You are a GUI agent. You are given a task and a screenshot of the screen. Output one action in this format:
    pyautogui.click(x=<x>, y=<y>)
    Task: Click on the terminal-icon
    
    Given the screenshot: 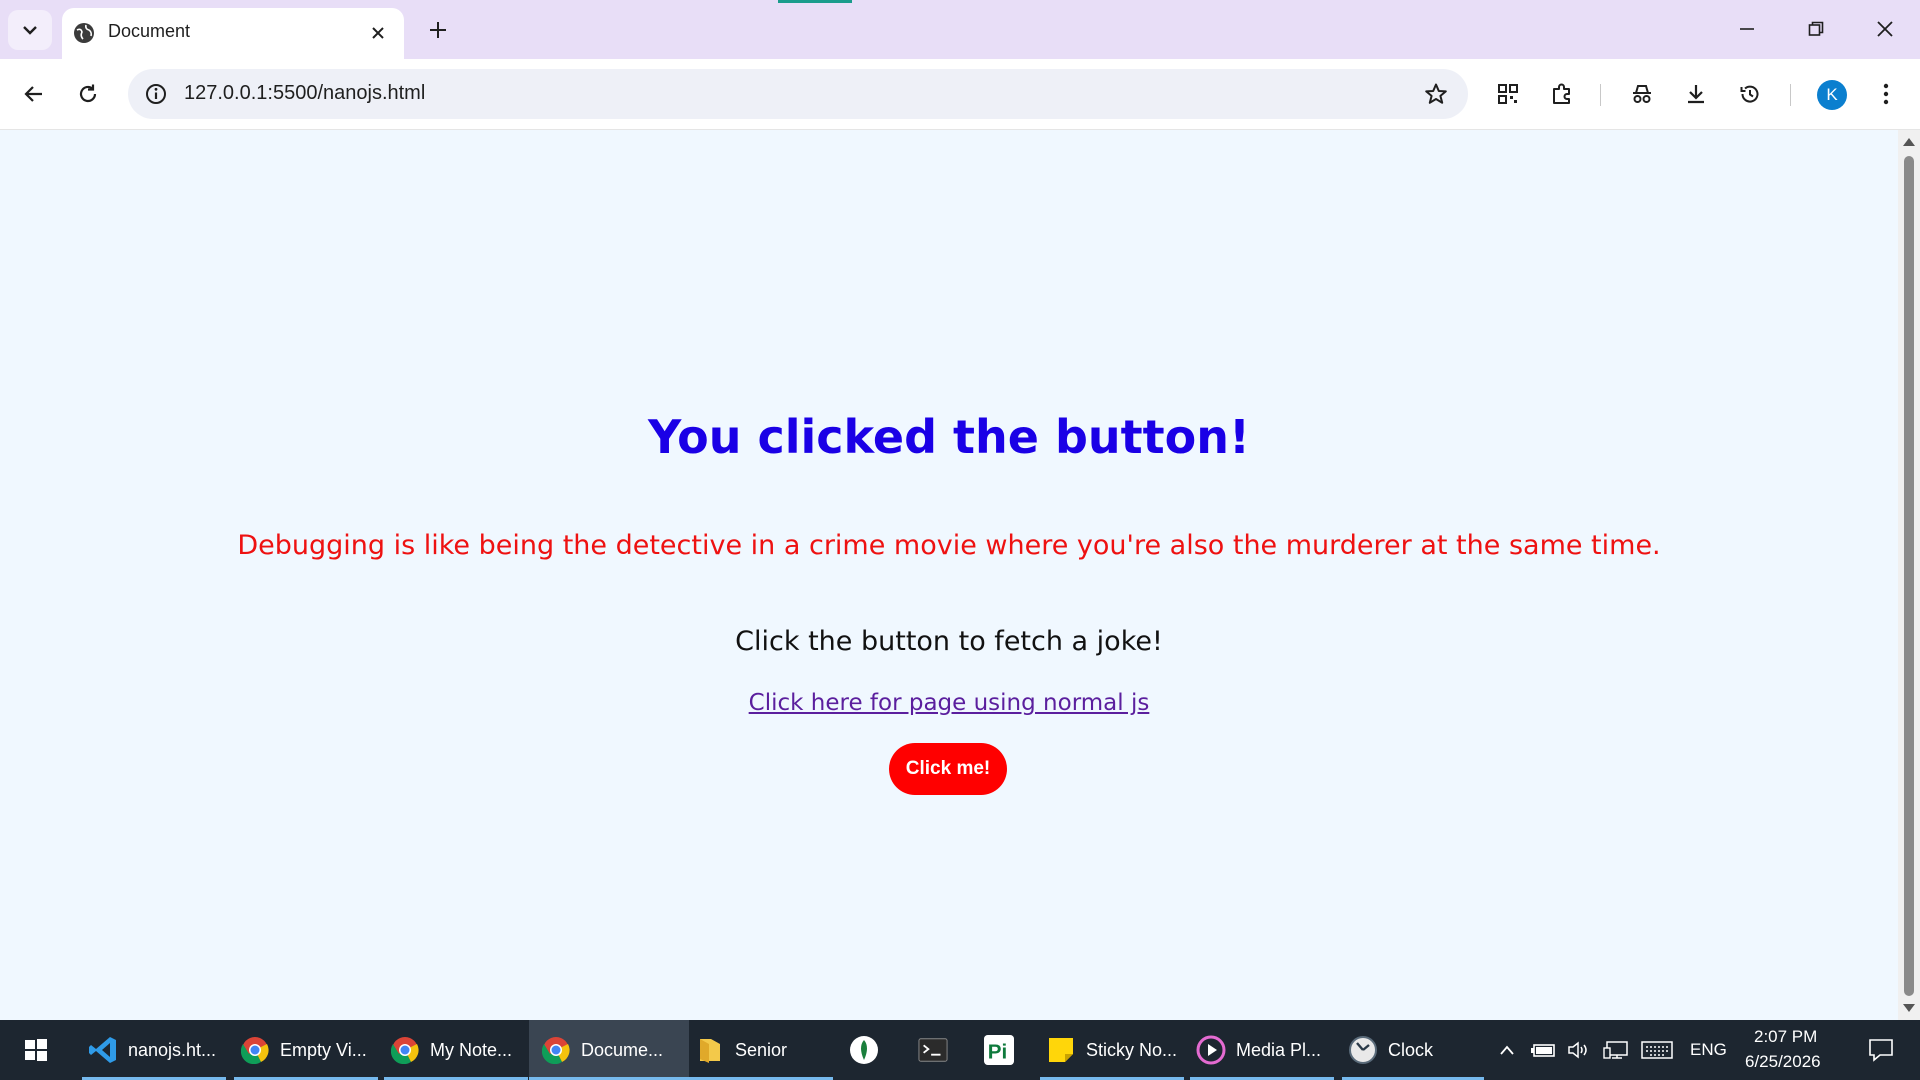 What is the action you would take?
    pyautogui.click(x=933, y=1050)
    